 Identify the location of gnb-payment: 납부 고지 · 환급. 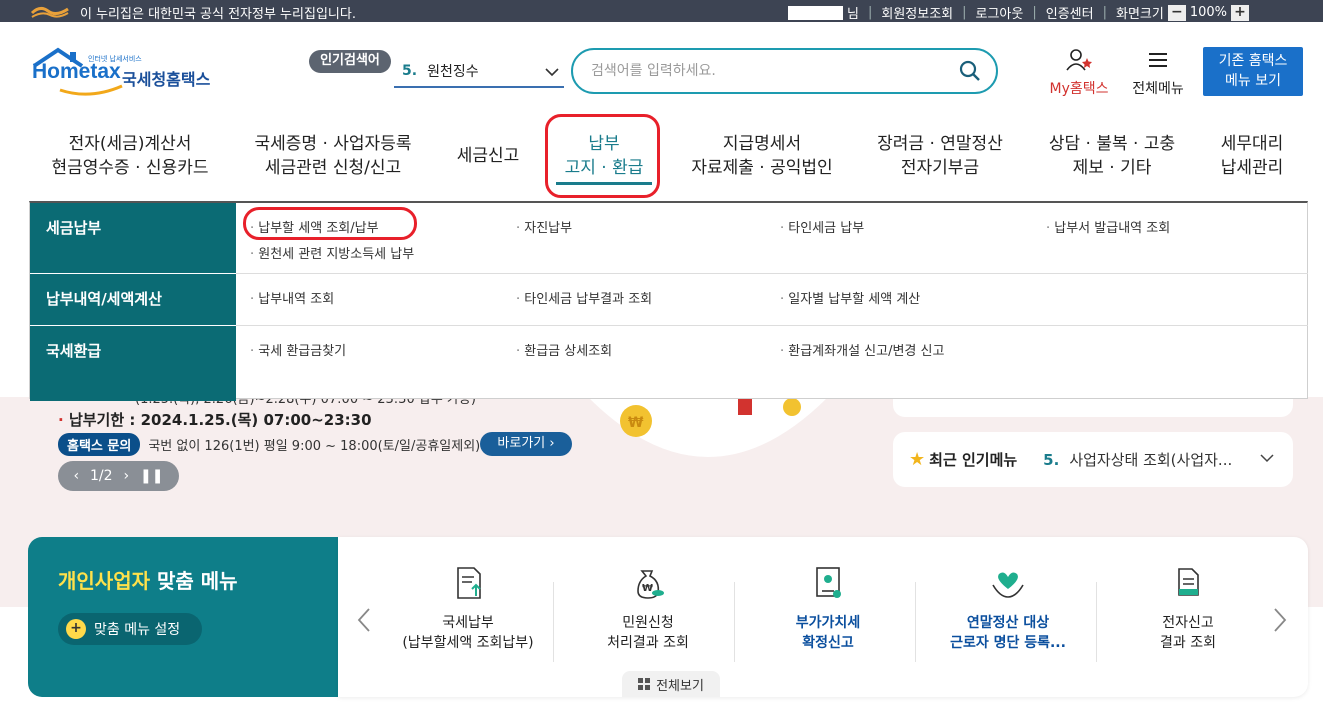
(604, 158).